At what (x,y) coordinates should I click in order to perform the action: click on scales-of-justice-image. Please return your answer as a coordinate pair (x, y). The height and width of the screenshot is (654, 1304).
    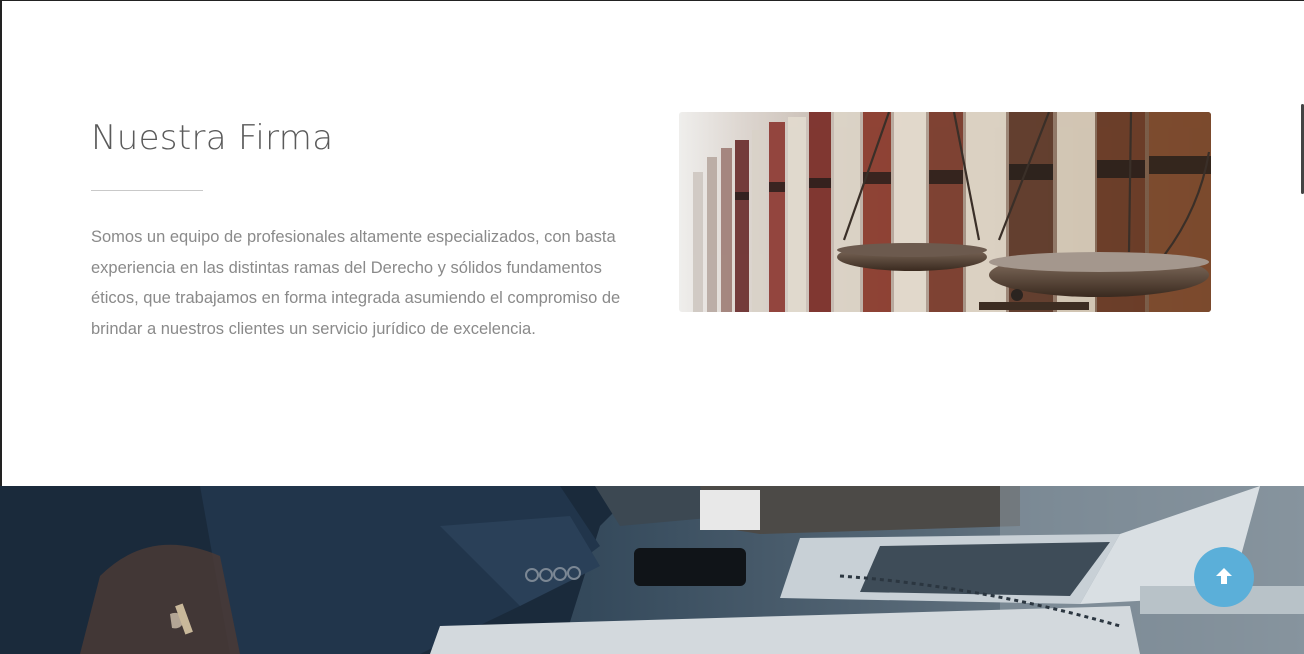
    Looking at the image, I should click on (945, 212).